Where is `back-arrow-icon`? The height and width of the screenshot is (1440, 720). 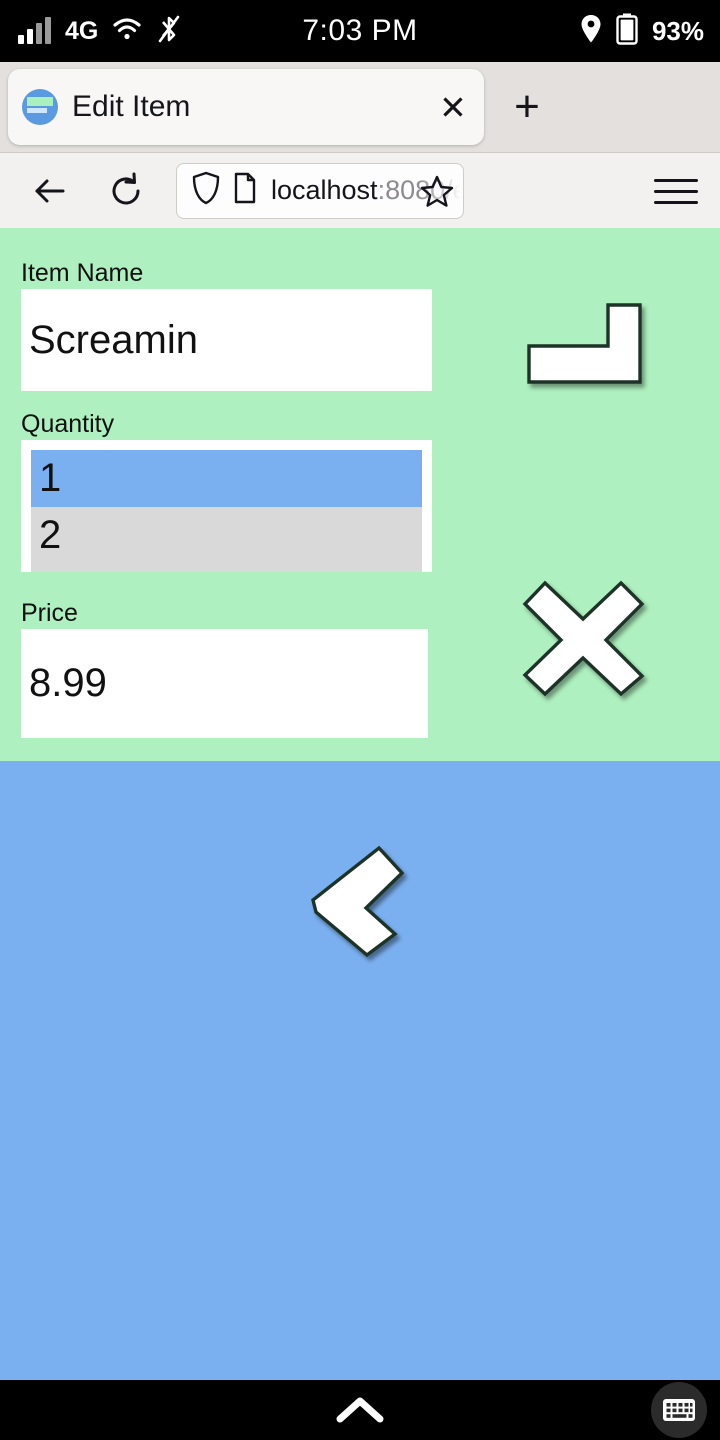 back-arrow-icon is located at coordinates (50, 191).